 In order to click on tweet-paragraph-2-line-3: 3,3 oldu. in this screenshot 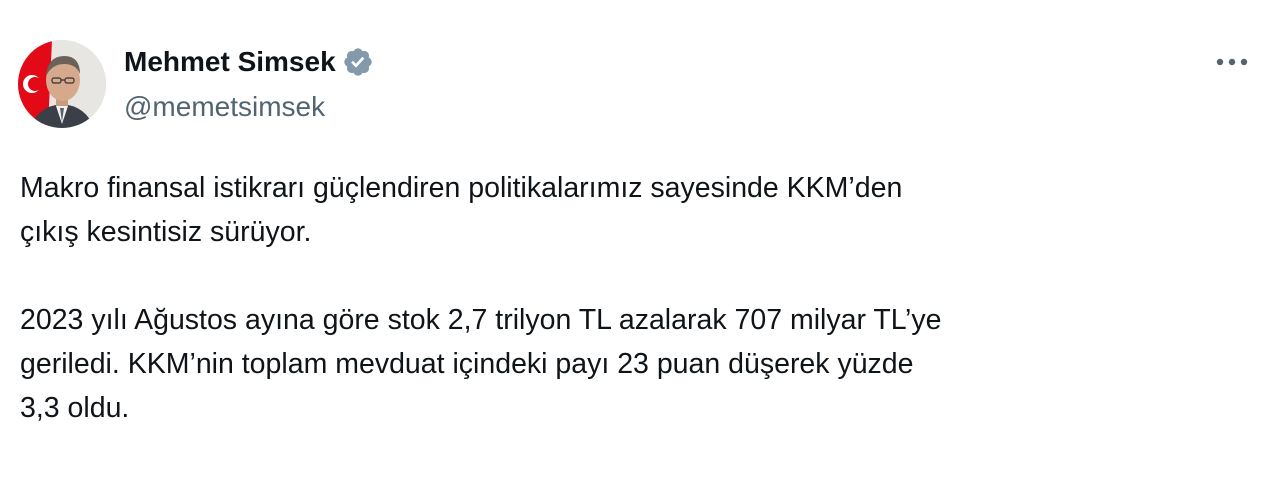, I will do `click(75, 408)`.